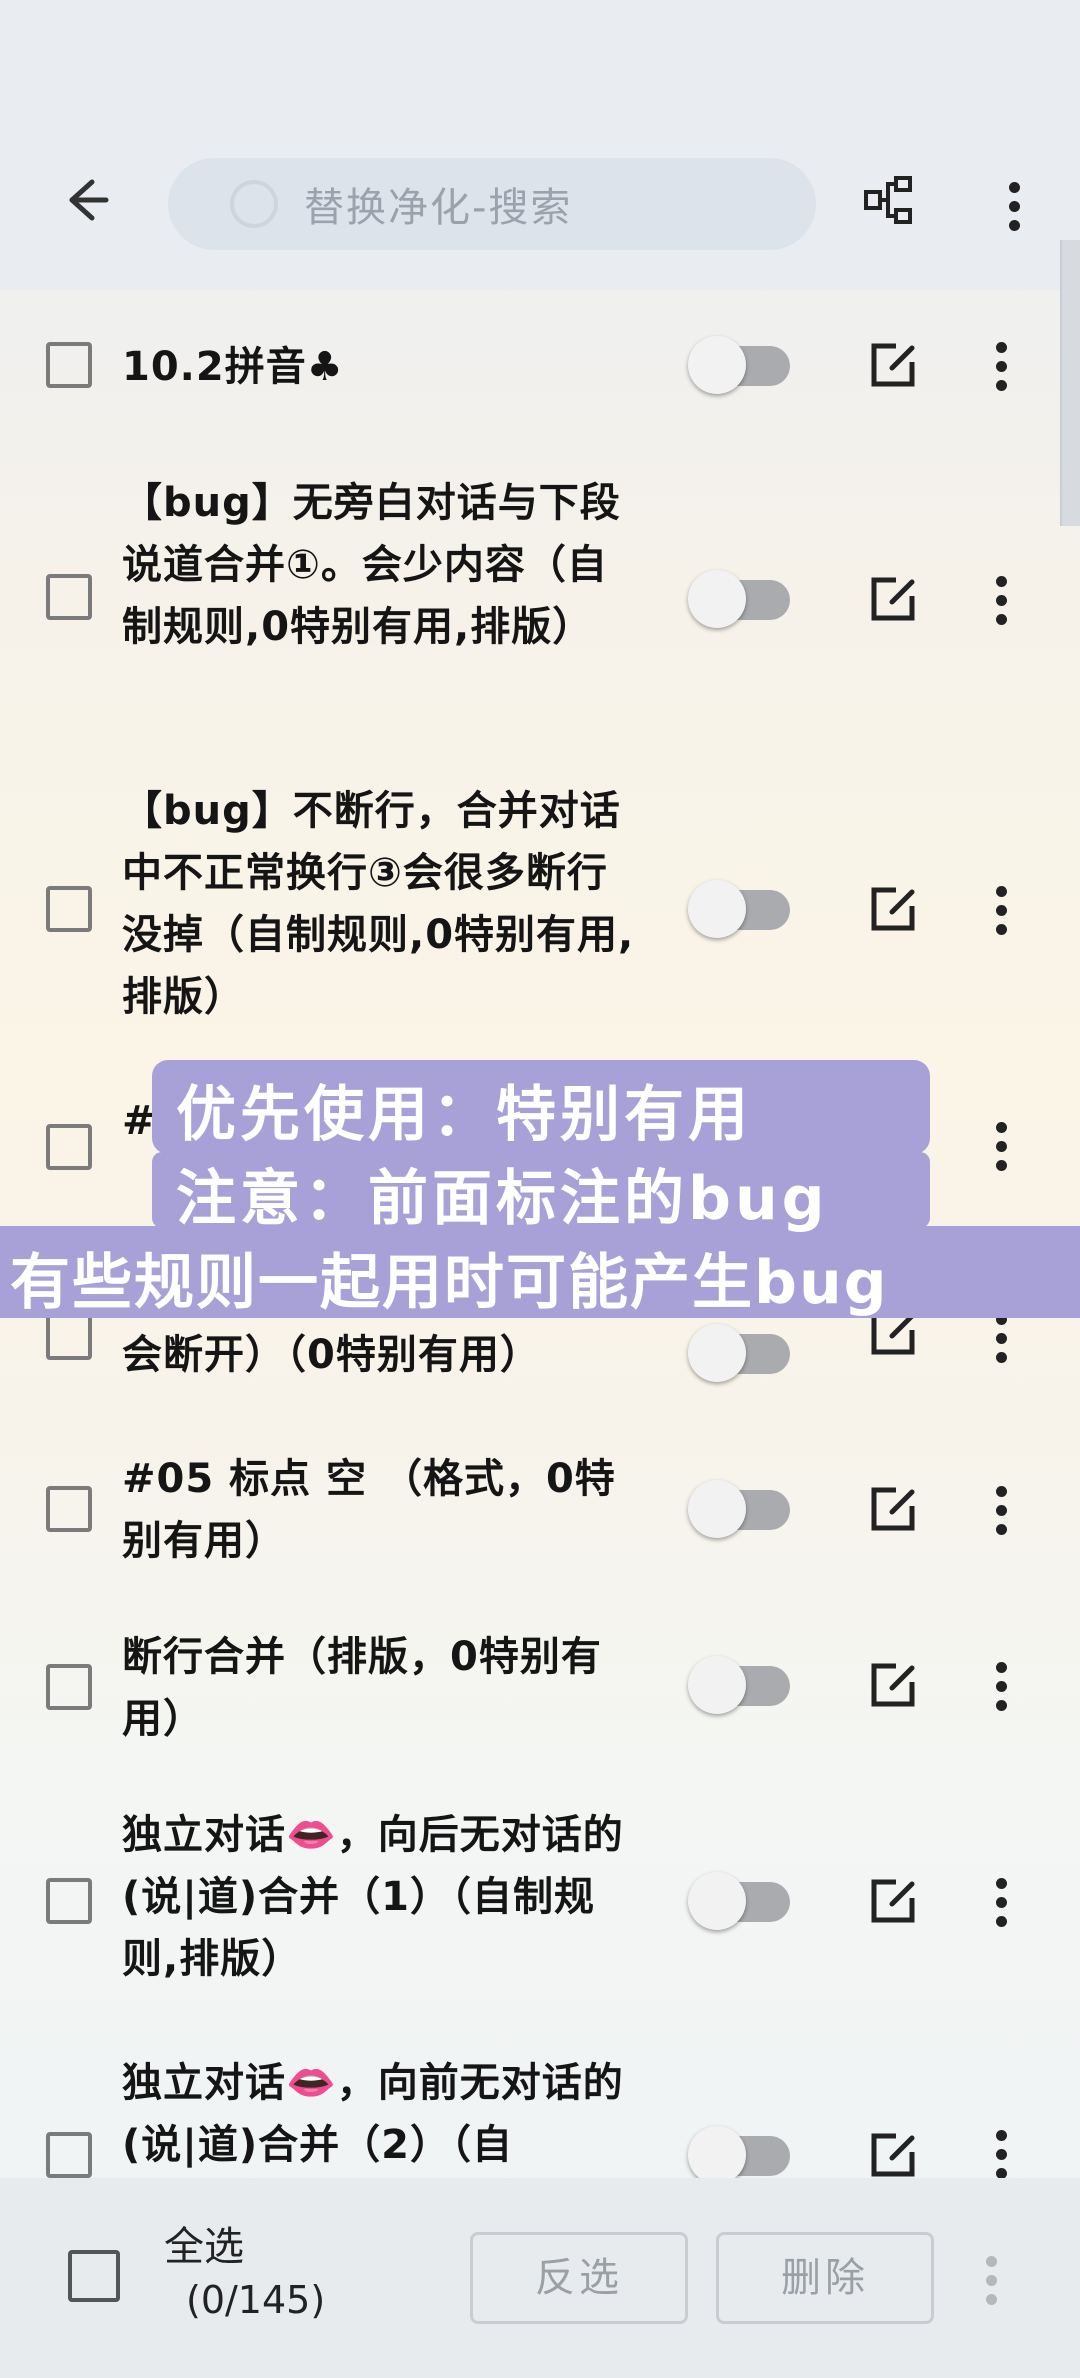 Image resolution: width=1080 pixels, height=2378 pixels. What do you see at coordinates (825, 2278) in the screenshot?
I see `delete-button: 删除` at bounding box center [825, 2278].